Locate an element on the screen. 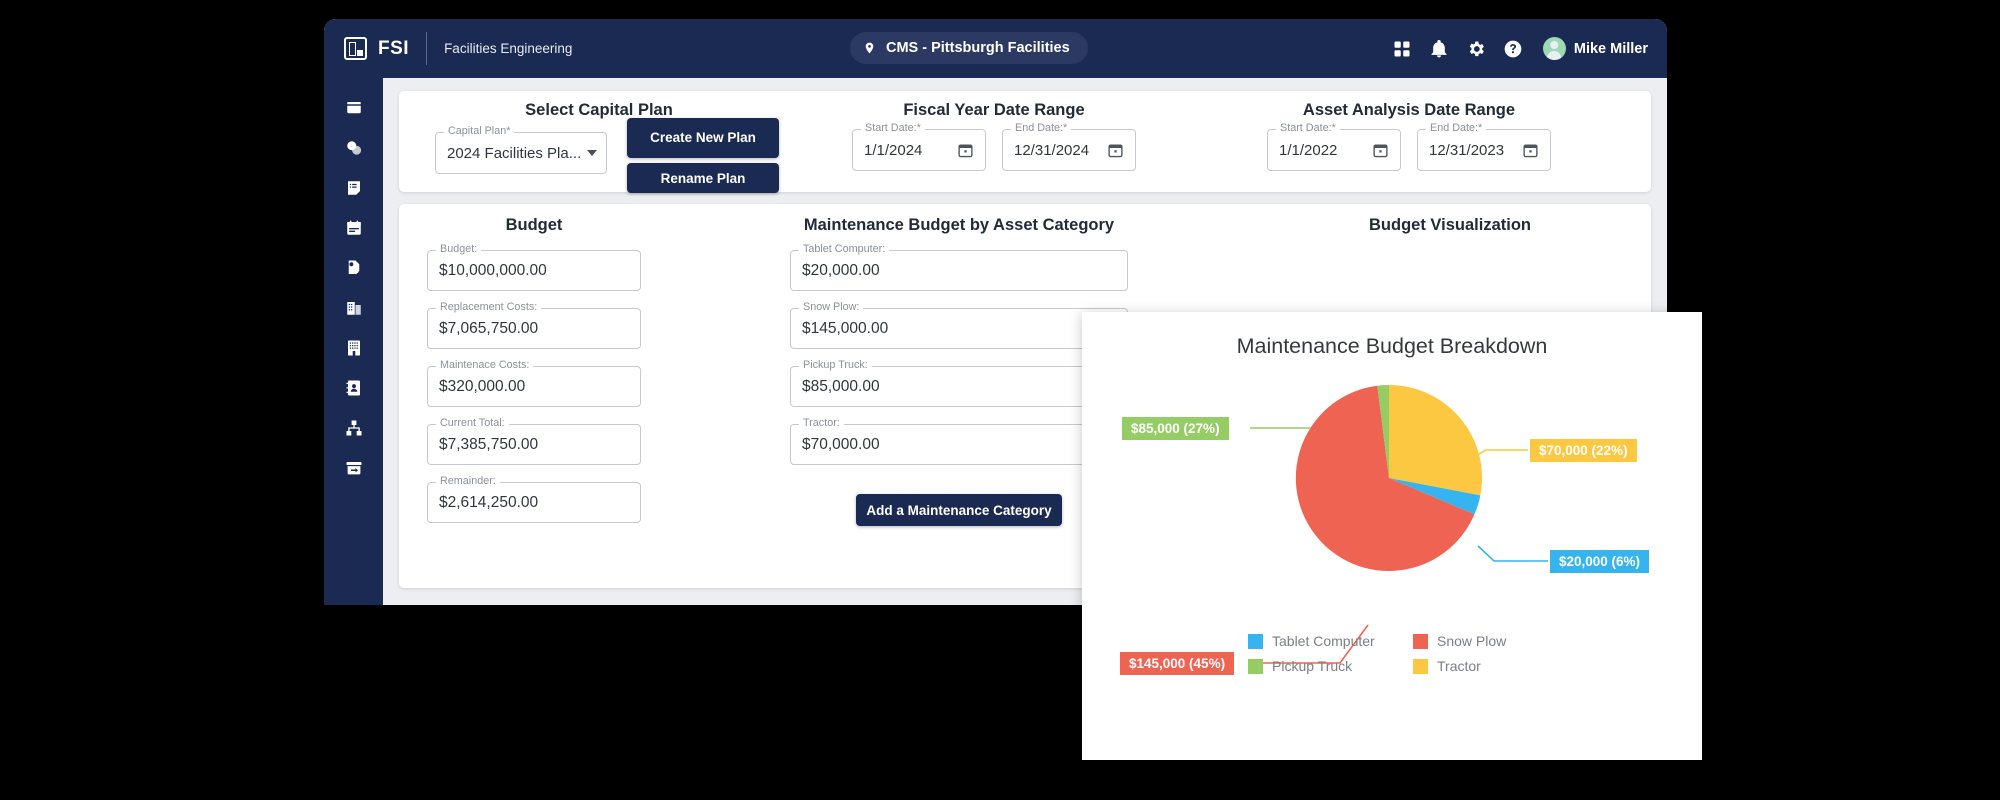  fiscal-year-title: Fiscal Year Date Range is located at coordinates (994, 110).